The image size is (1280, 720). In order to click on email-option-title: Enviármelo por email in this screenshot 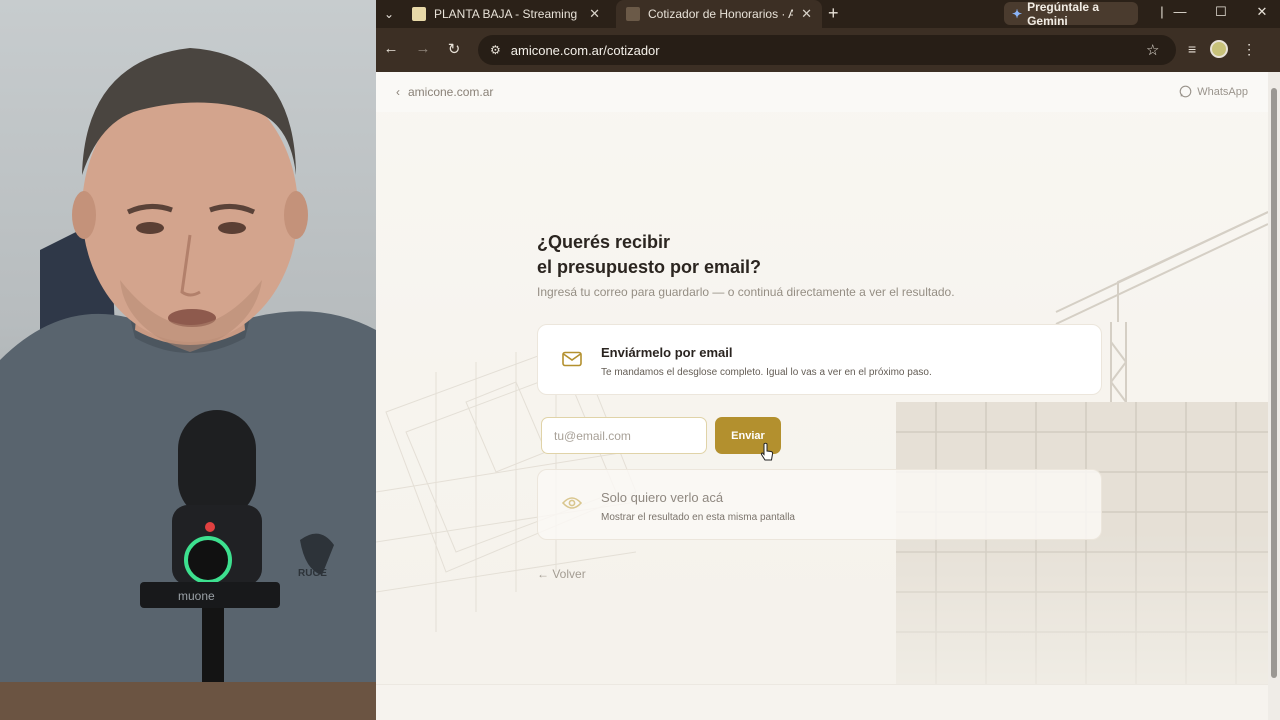, I will do `click(667, 352)`.